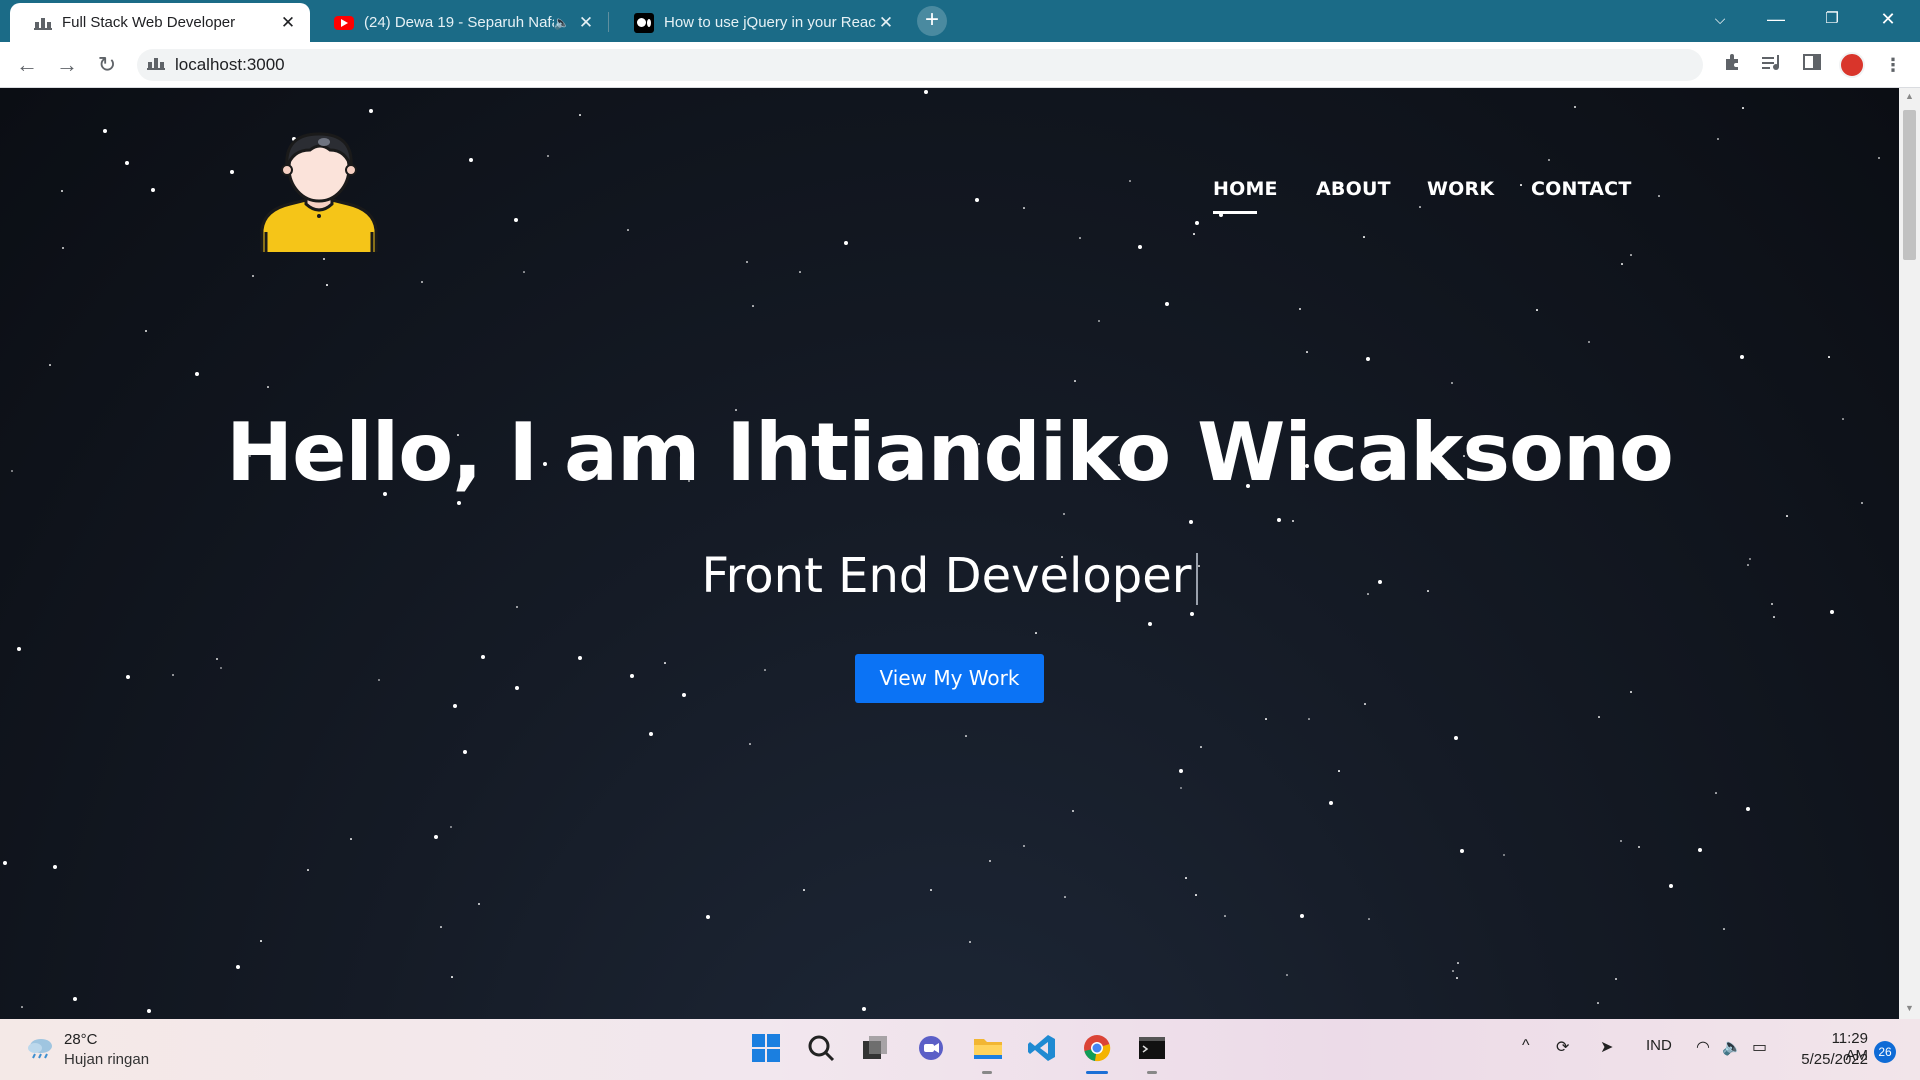  What do you see at coordinates (946, 576) in the screenshot?
I see `hero-subtitle: Front End Developer` at bounding box center [946, 576].